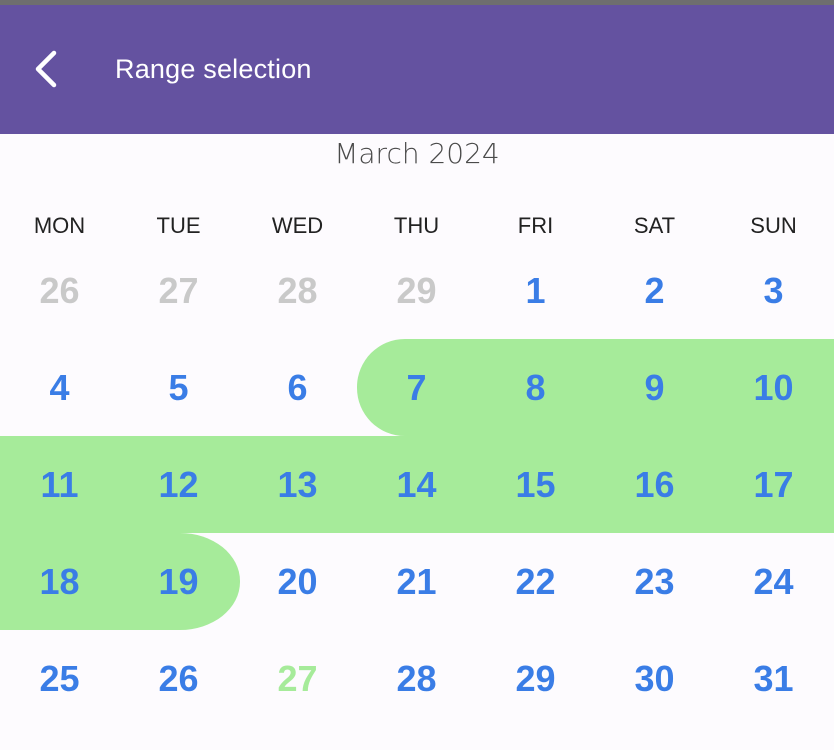 This screenshot has height=750, width=834. What do you see at coordinates (178, 581) in the screenshot?
I see `day-cell-range-end: 19` at bounding box center [178, 581].